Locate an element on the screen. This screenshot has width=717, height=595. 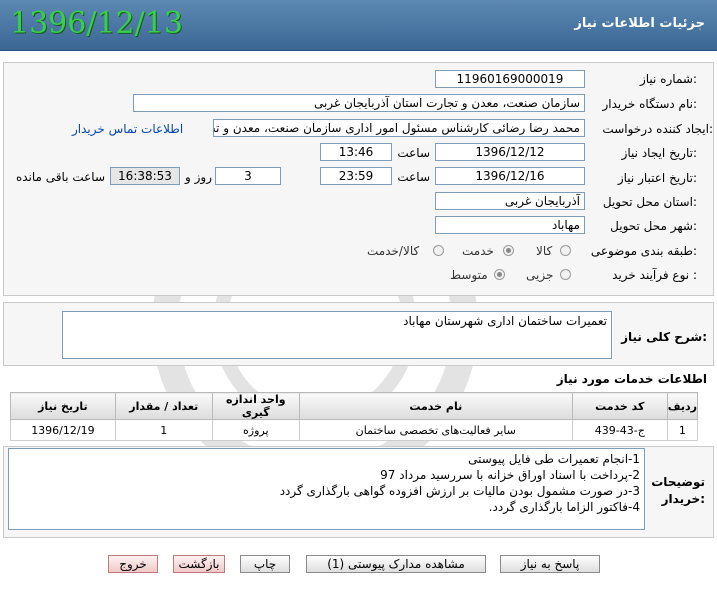
buyer-note-line: 1-انجام تعمیرات طی فایل پیوستی is located at coordinates (554, 459).